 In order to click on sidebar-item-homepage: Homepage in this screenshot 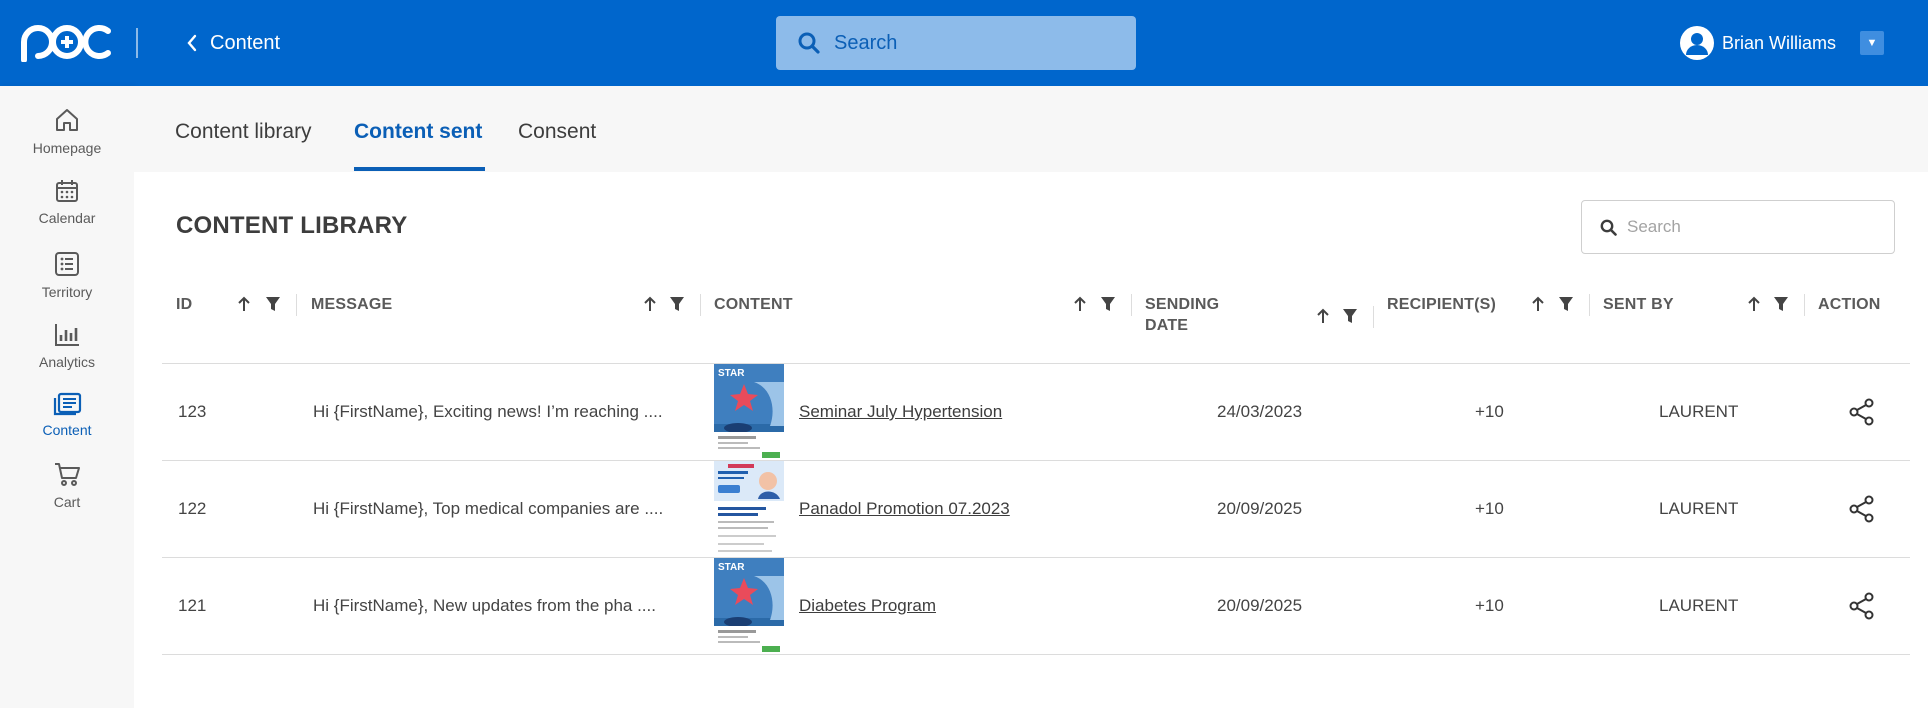, I will do `click(67, 131)`.